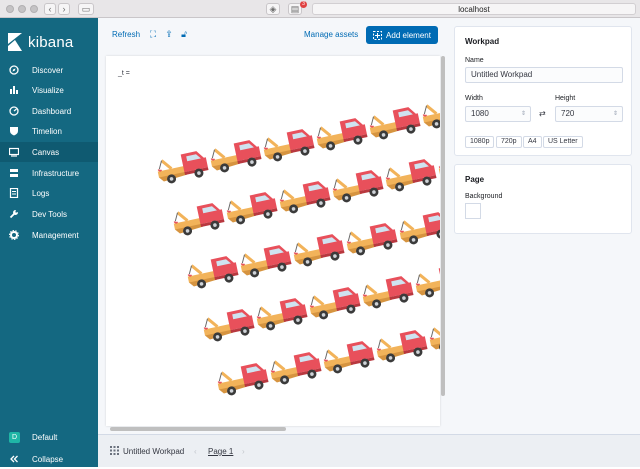 This screenshot has height=469, width=640. What do you see at coordinates (14, 173) in the screenshot?
I see `infrastructure-icon` at bounding box center [14, 173].